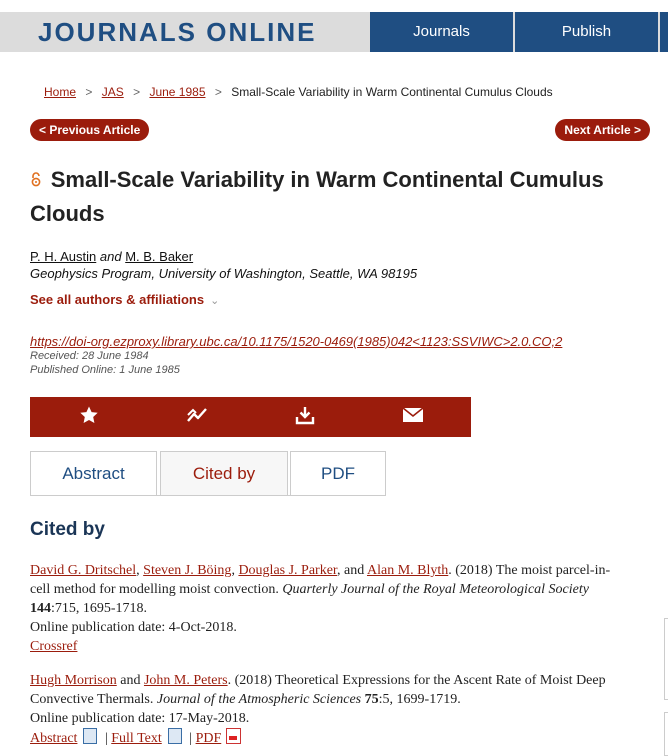 The image size is (668, 756). What do you see at coordinates (186, 680) in the screenshot?
I see `citation-author-link: John M. Peters` at bounding box center [186, 680].